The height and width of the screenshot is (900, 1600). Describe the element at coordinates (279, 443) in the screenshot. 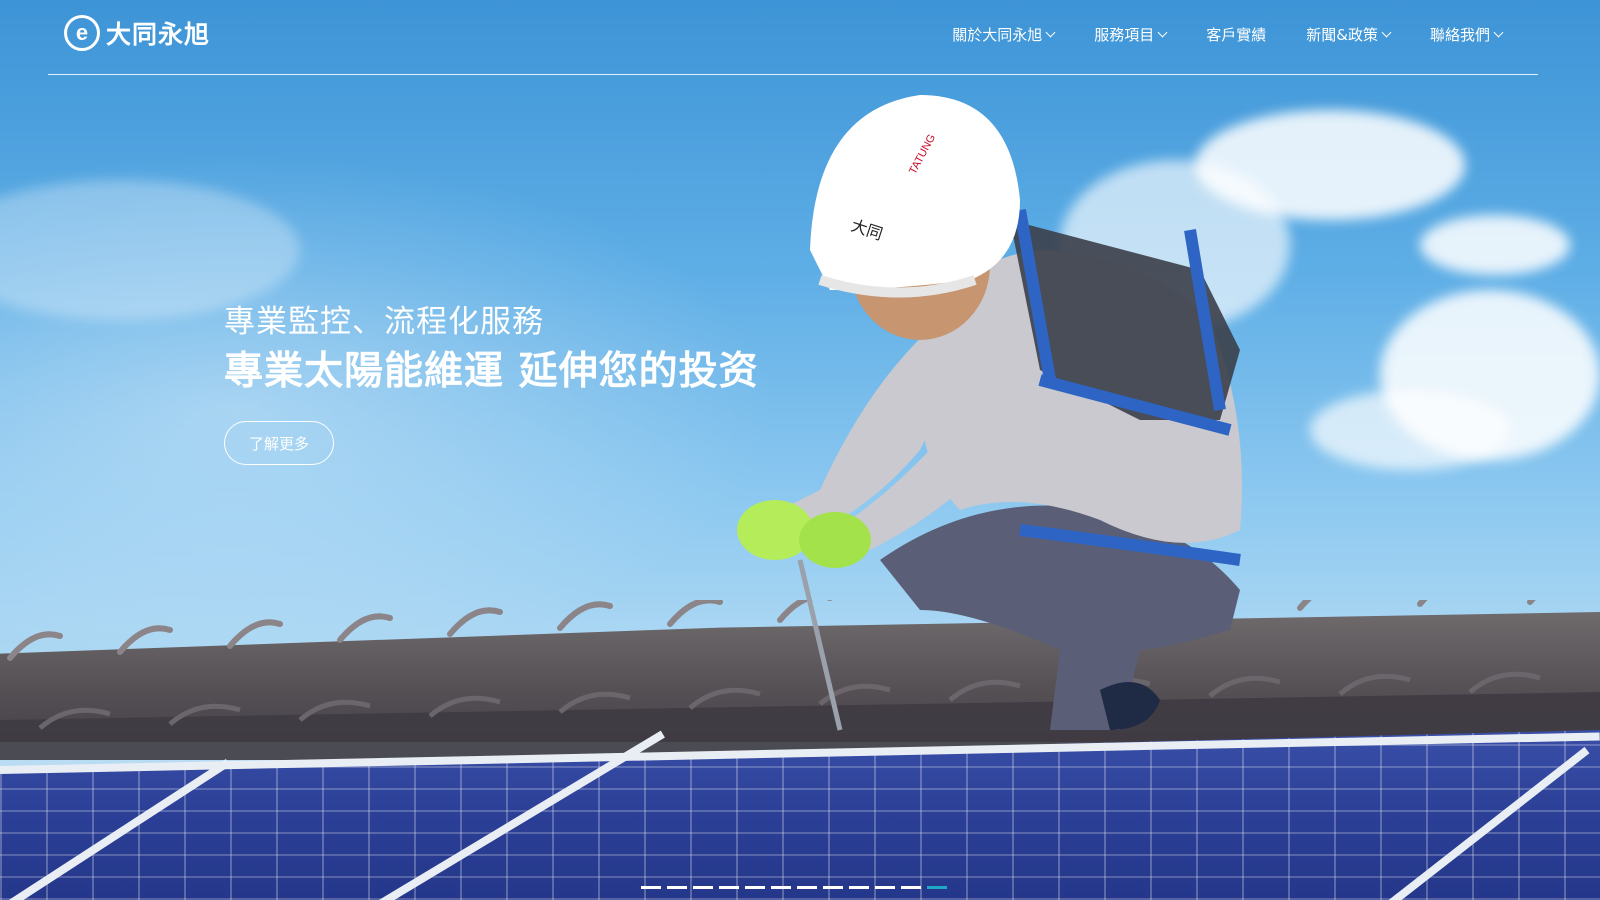

I see `learn-more-button: 了解更多` at that location.